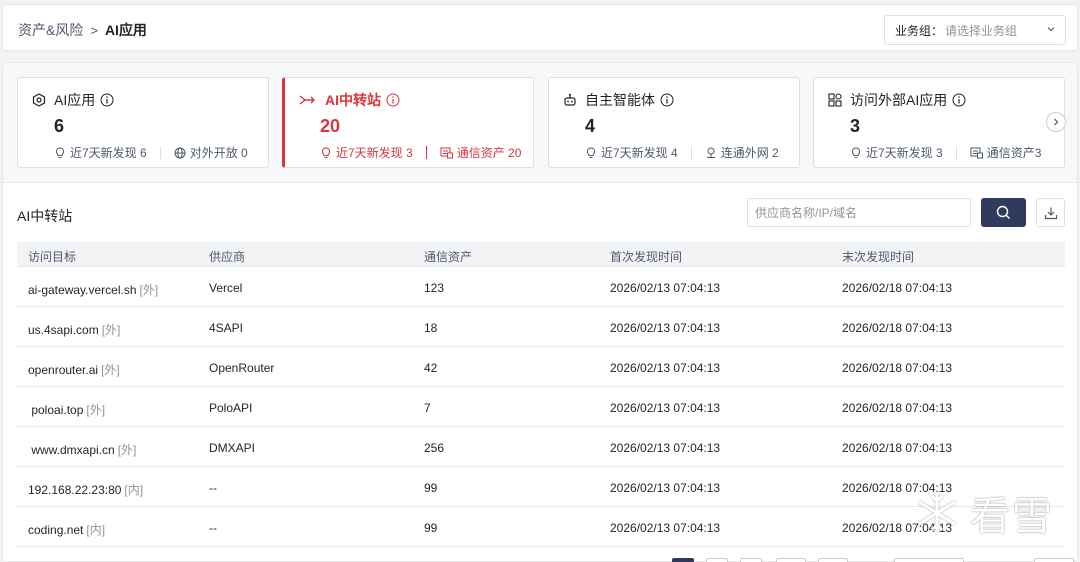  I want to click on card-stat-open: 对外开放 0, so click(219, 152).